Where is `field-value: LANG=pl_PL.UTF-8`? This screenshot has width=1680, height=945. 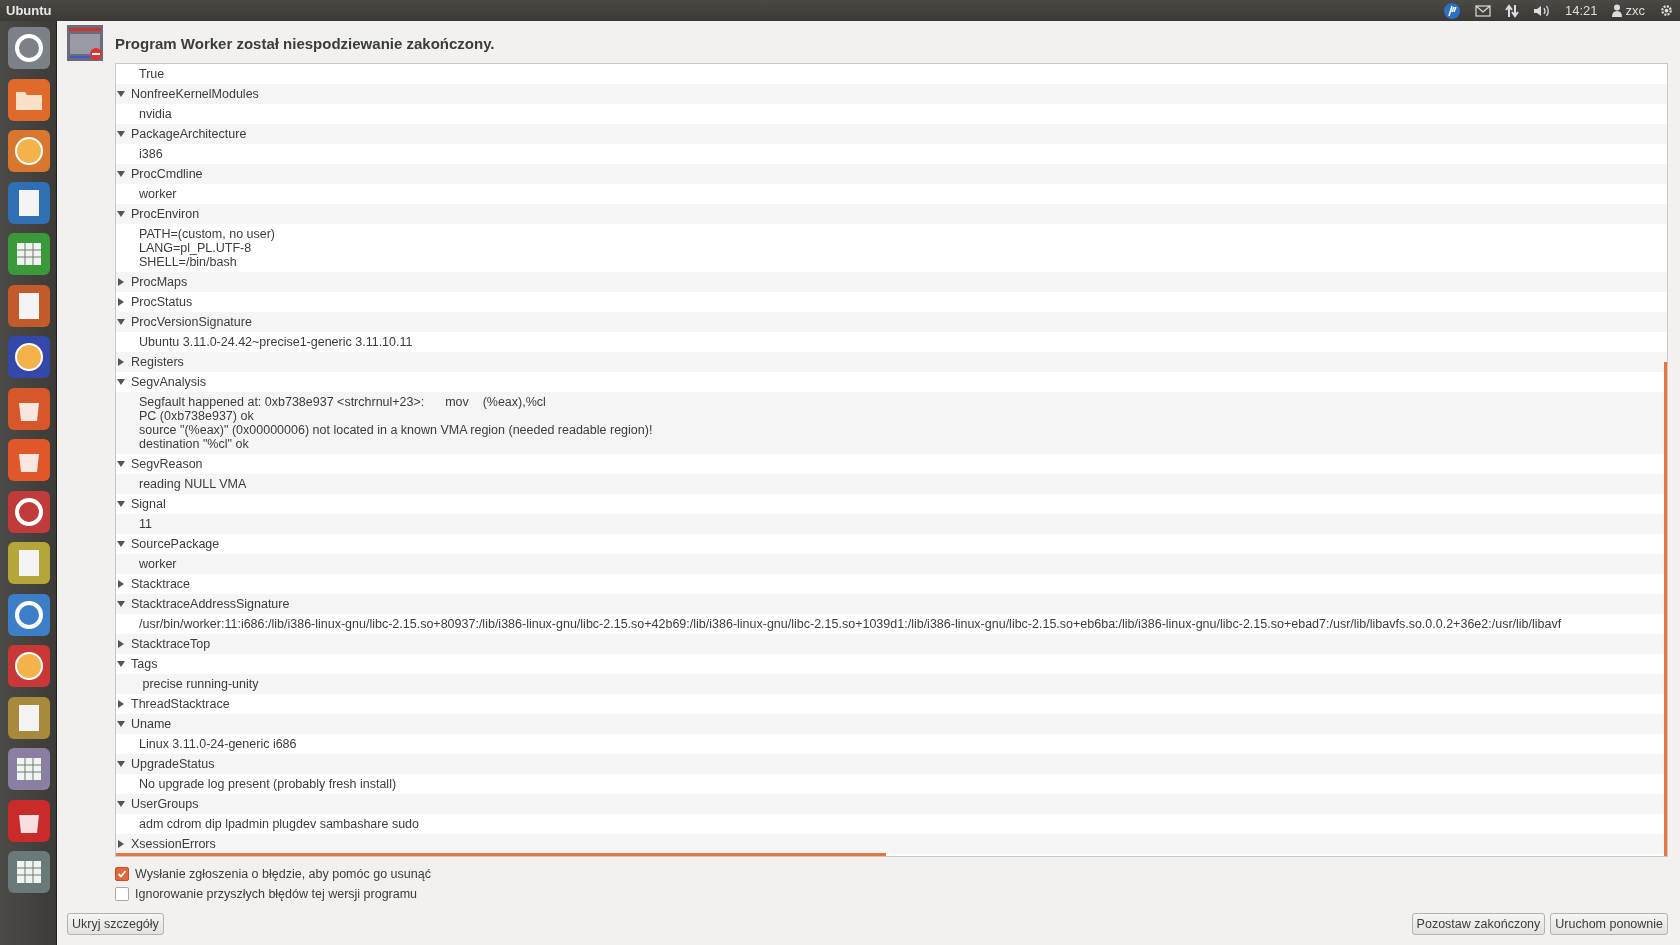 field-value: LANG=pl_PL.UTF-8 is located at coordinates (195, 248).